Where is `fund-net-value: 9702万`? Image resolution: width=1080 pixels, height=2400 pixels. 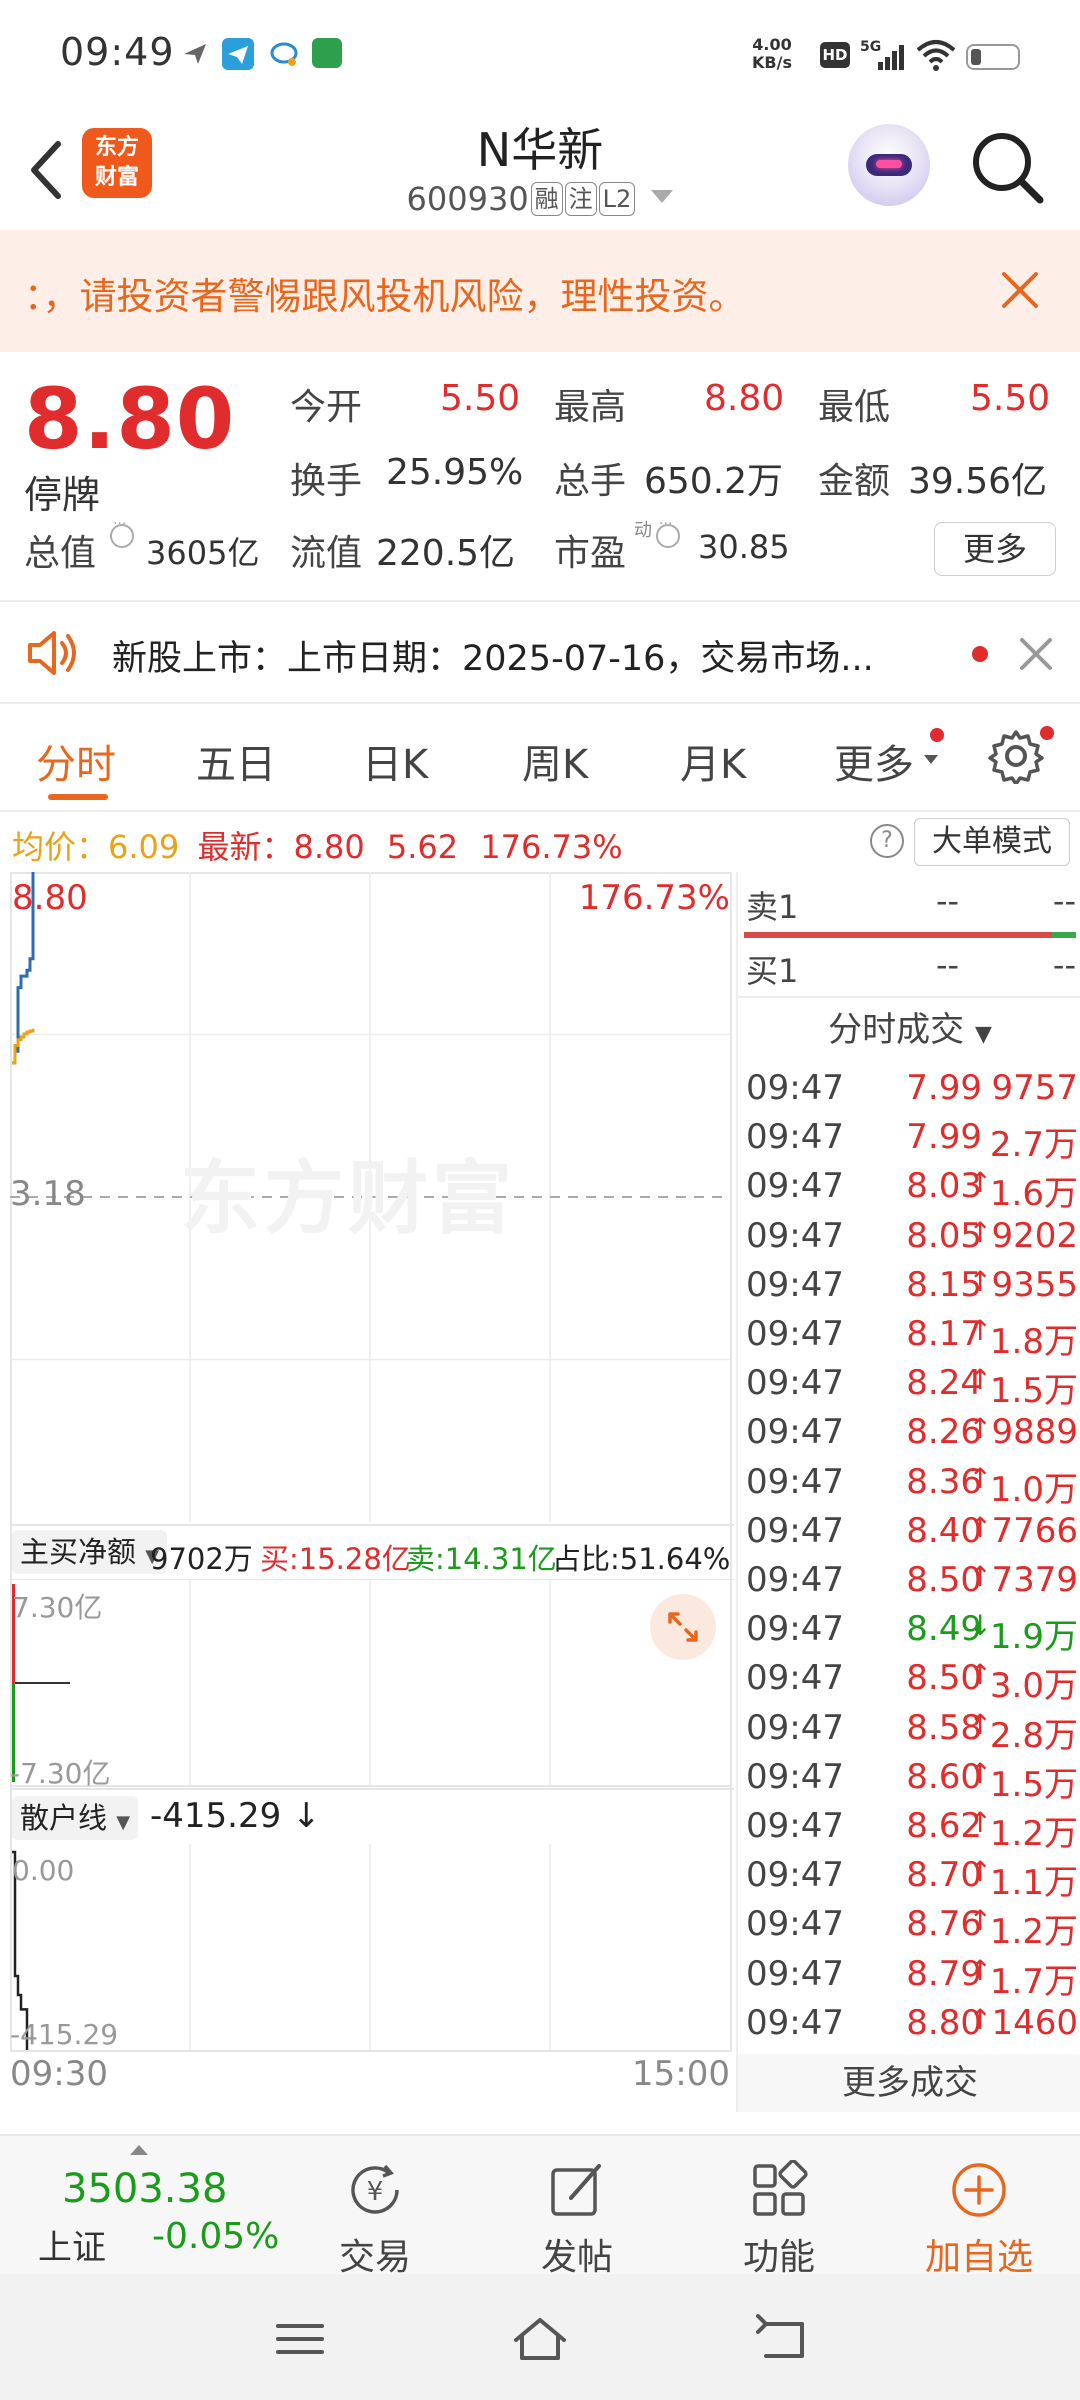
fund-net-value: 9702万 is located at coordinates (201, 1559).